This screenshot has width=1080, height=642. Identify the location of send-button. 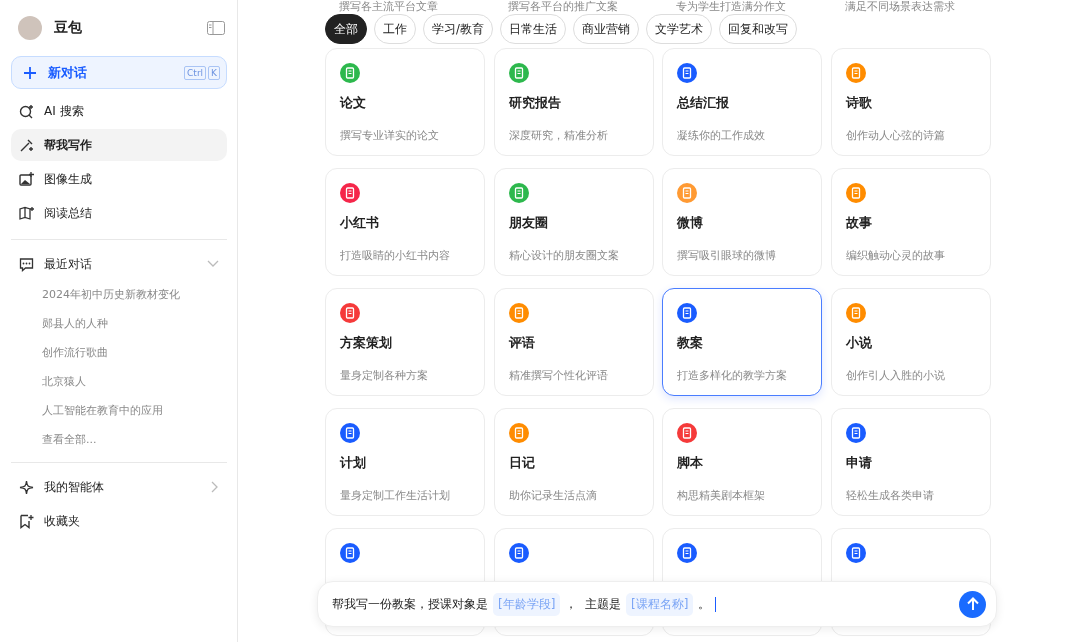
(972, 604).